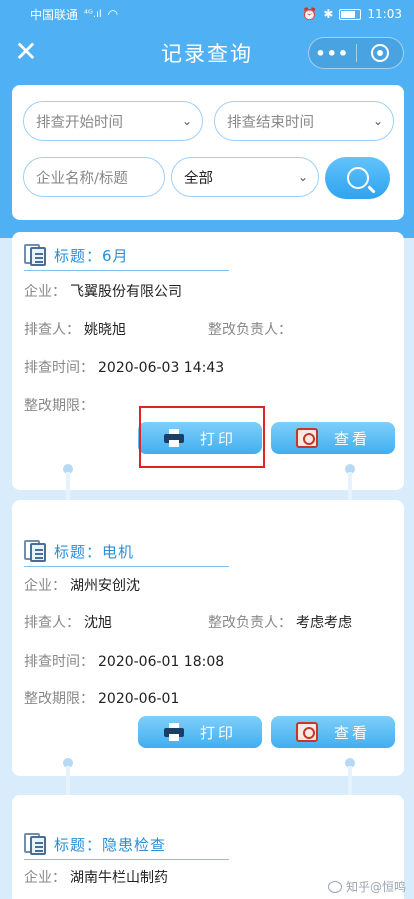 The height and width of the screenshot is (899, 414). I want to click on watermark: 知乎@恒鸣, so click(366, 886).